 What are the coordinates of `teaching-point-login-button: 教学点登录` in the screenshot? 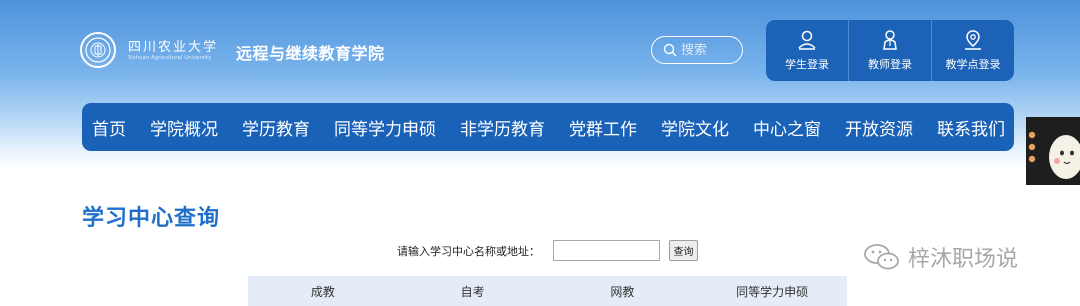 It's located at (973, 50).